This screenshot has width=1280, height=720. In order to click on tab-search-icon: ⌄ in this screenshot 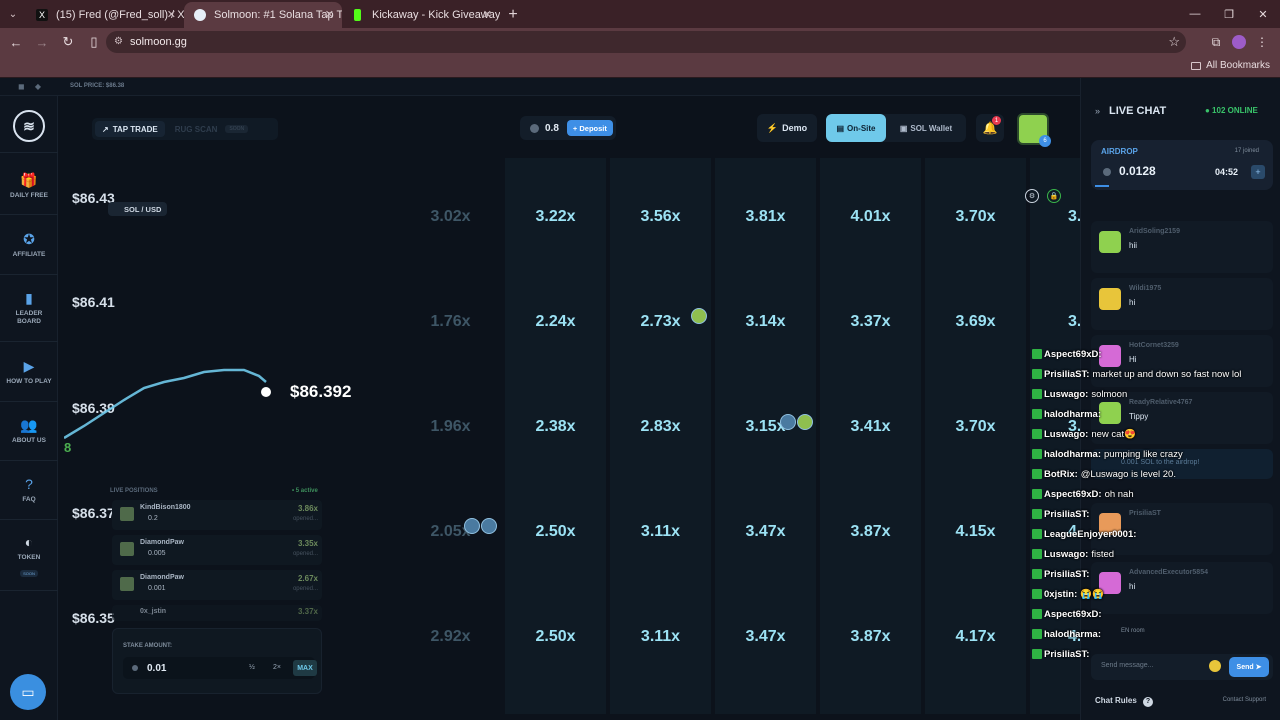, I will do `click(13, 14)`.